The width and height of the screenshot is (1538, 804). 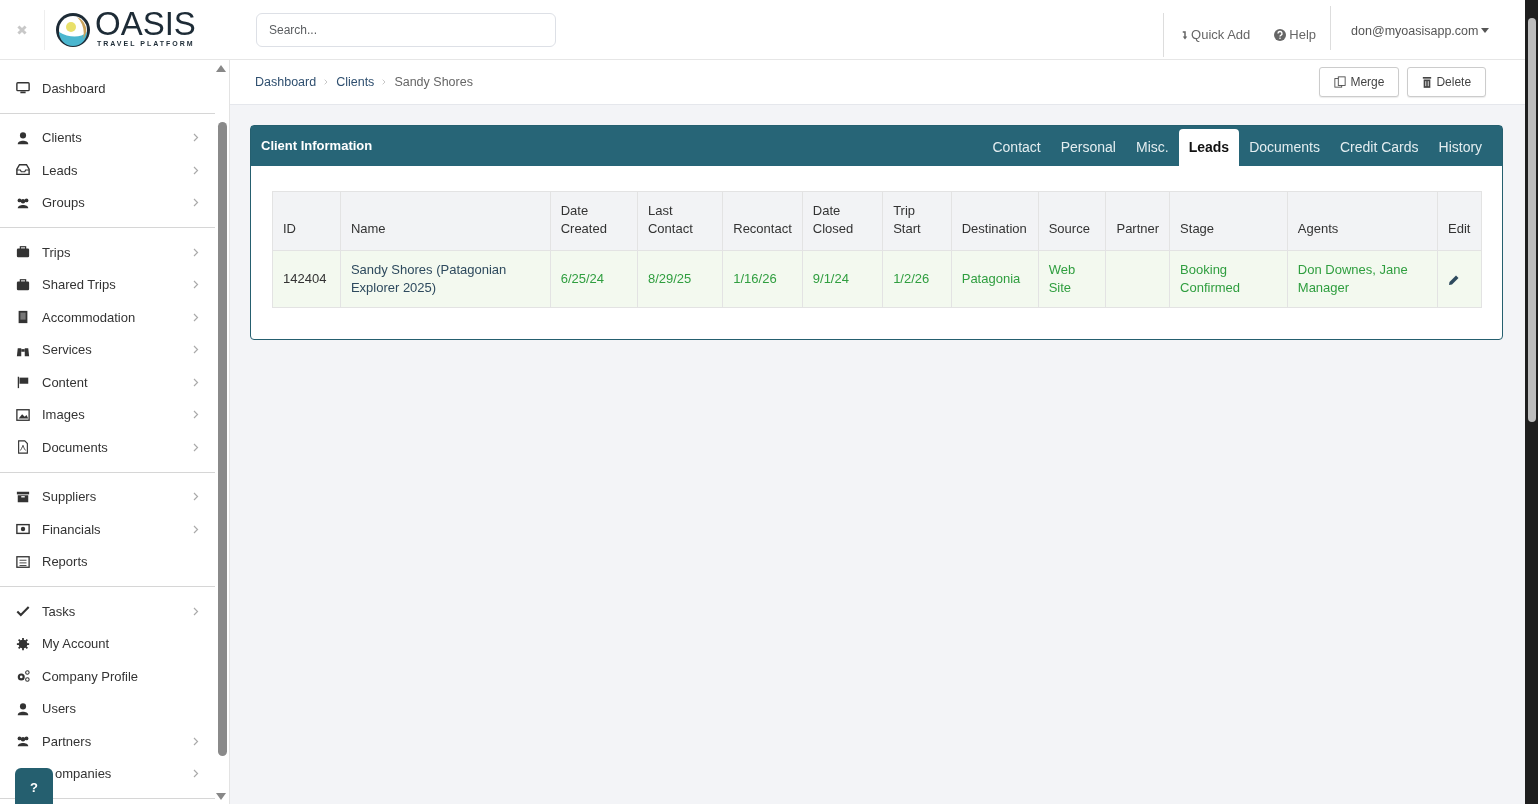 What do you see at coordinates (680, 221) in the screenshot?
I see `column-header: Last Contact` at bounding box center [680, 221].